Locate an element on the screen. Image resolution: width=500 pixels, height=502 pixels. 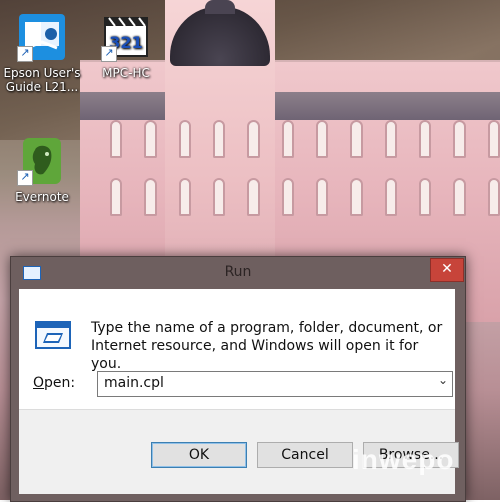
mpc-hc-icon: 321 ↗ is located at coordinates (126, 37).